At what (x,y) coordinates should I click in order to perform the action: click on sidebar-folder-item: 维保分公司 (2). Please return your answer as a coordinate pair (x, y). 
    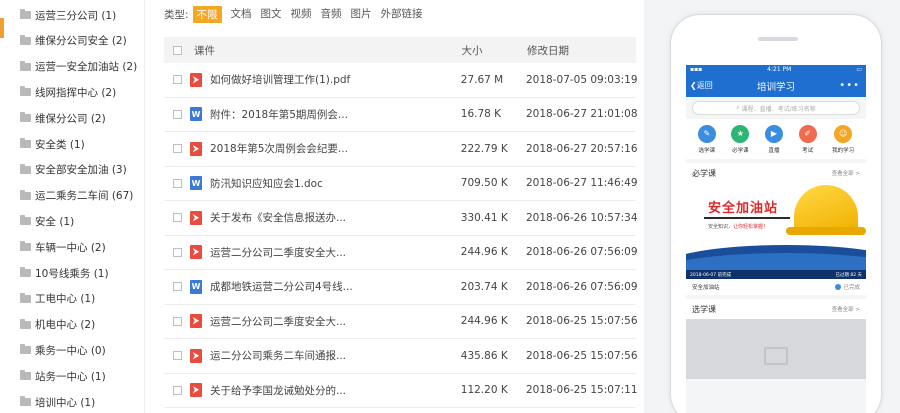
    Looking at the image, I should click on (63, 118).